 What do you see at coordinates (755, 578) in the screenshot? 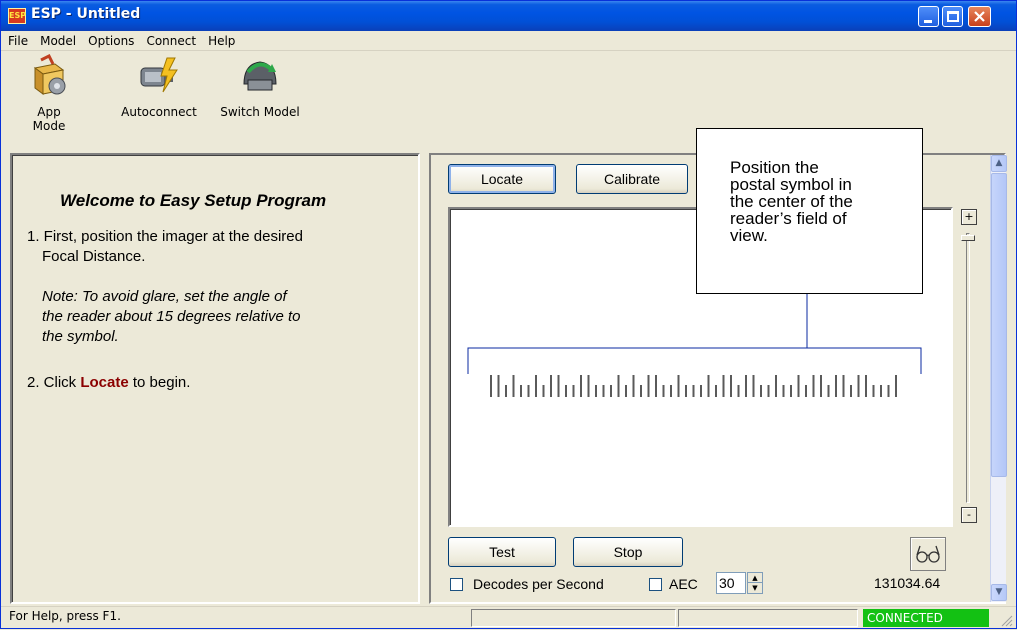
I see `spin-up-icon: ▲` at bounding box center [755, 578].